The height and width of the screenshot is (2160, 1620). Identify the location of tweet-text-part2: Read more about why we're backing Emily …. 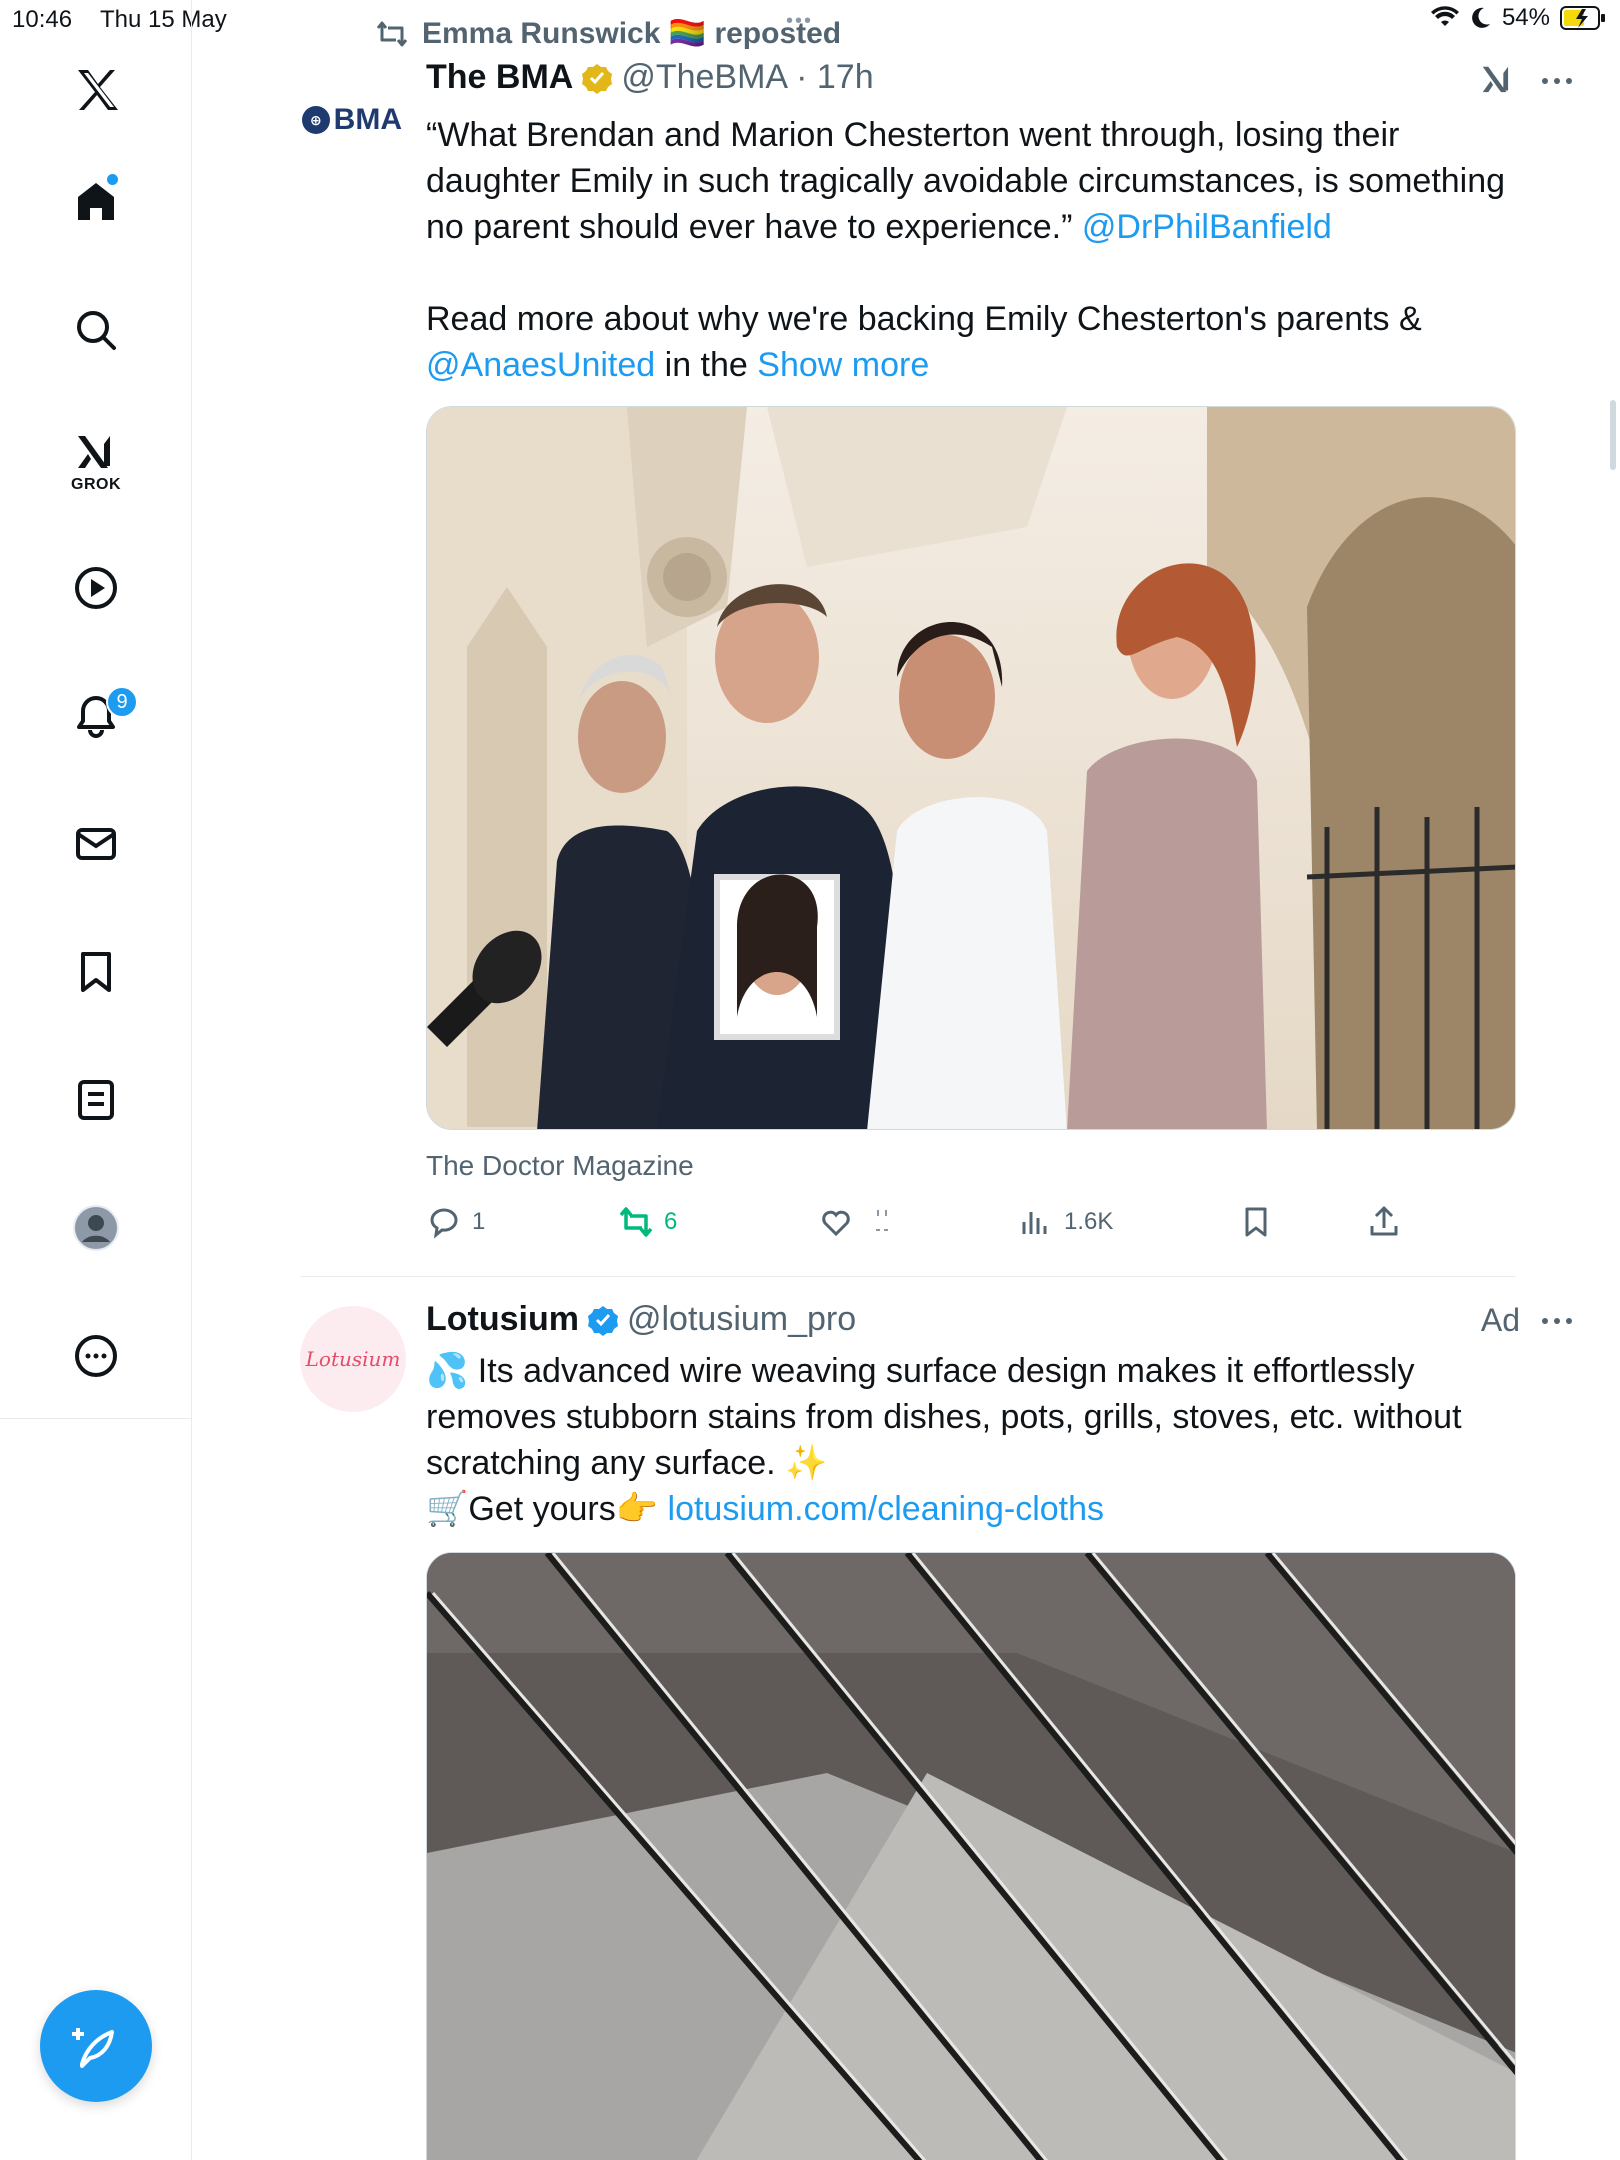
(924, 319).